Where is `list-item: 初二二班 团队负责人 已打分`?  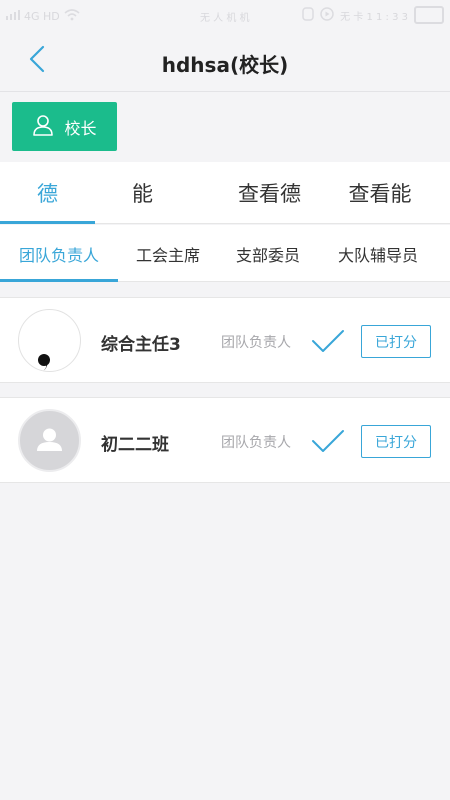 list-item: 初二二班 团队负责人 已打分 is located at coordinates (225, 440).